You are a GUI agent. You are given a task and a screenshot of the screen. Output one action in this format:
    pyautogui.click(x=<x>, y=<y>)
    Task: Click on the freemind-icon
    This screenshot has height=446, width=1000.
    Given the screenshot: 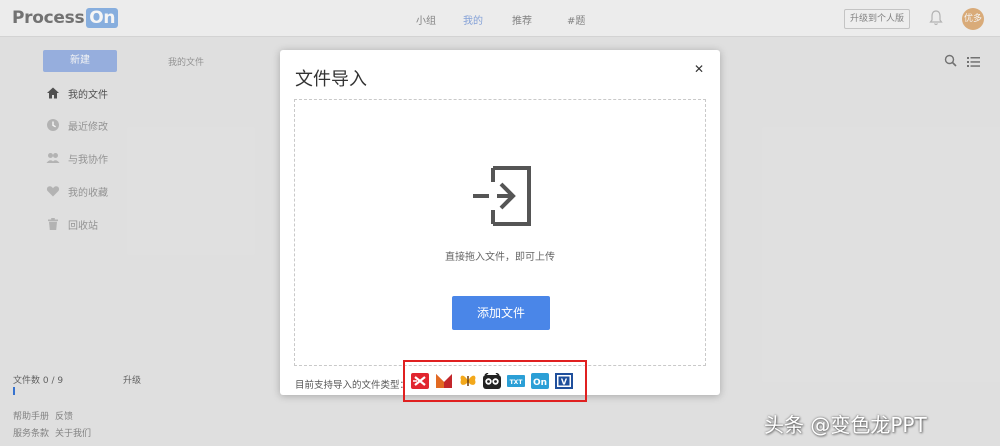 What is the action you would take?
    pyautogui.click(x=468, y=381)
    